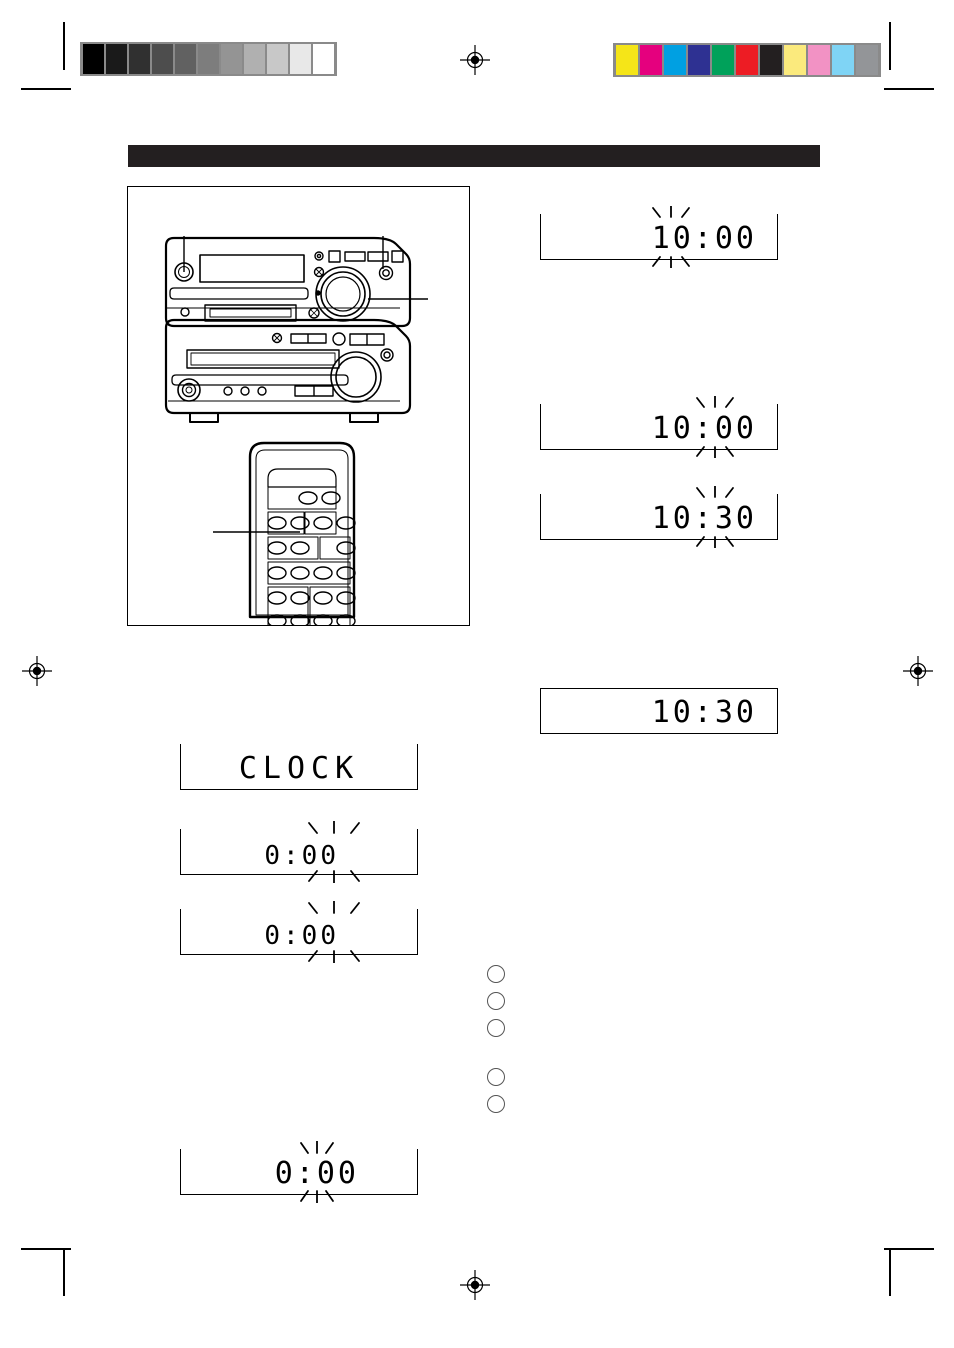 This screenshot has height=1348, width=954. What do you see at coordinates (37, 671) in the screenshot?
I see `registration-target-left` at bounding box center [37, 671].